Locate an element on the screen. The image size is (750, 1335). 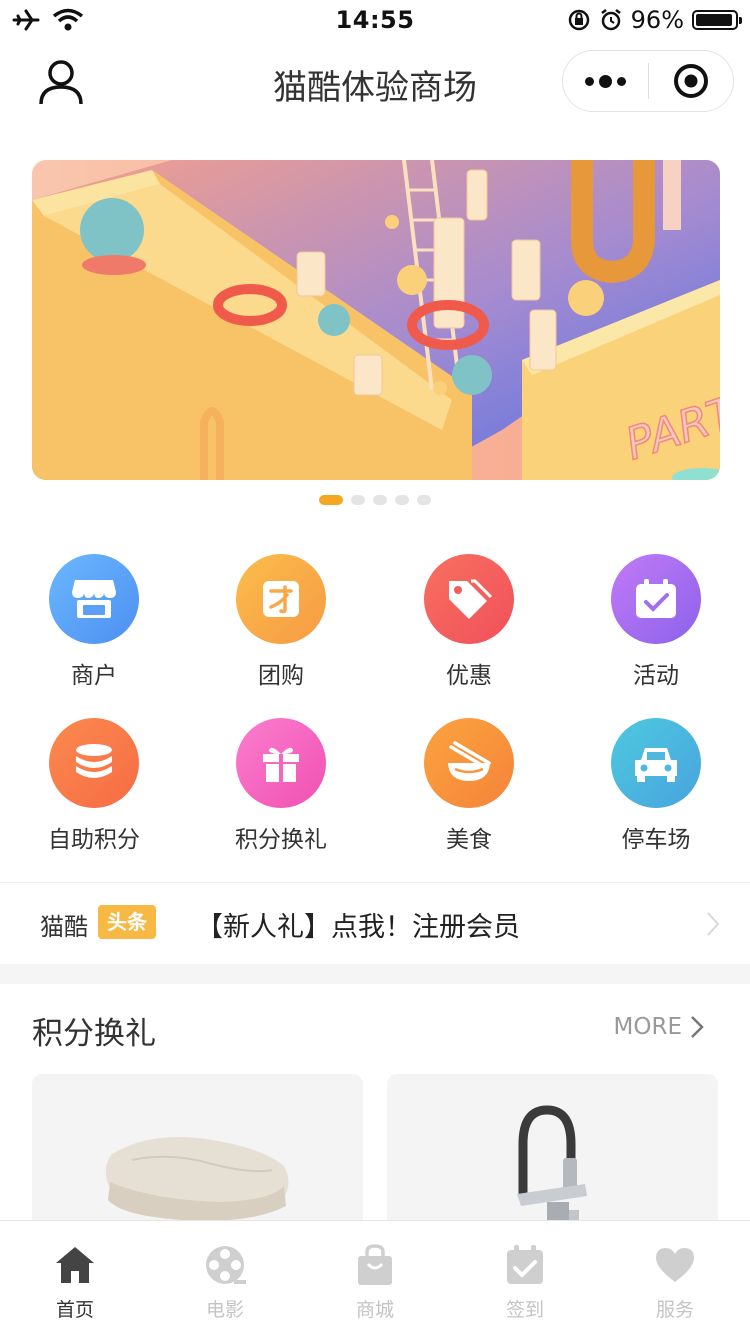
notice-badge: 头条 is located at coordinates (127, 922).